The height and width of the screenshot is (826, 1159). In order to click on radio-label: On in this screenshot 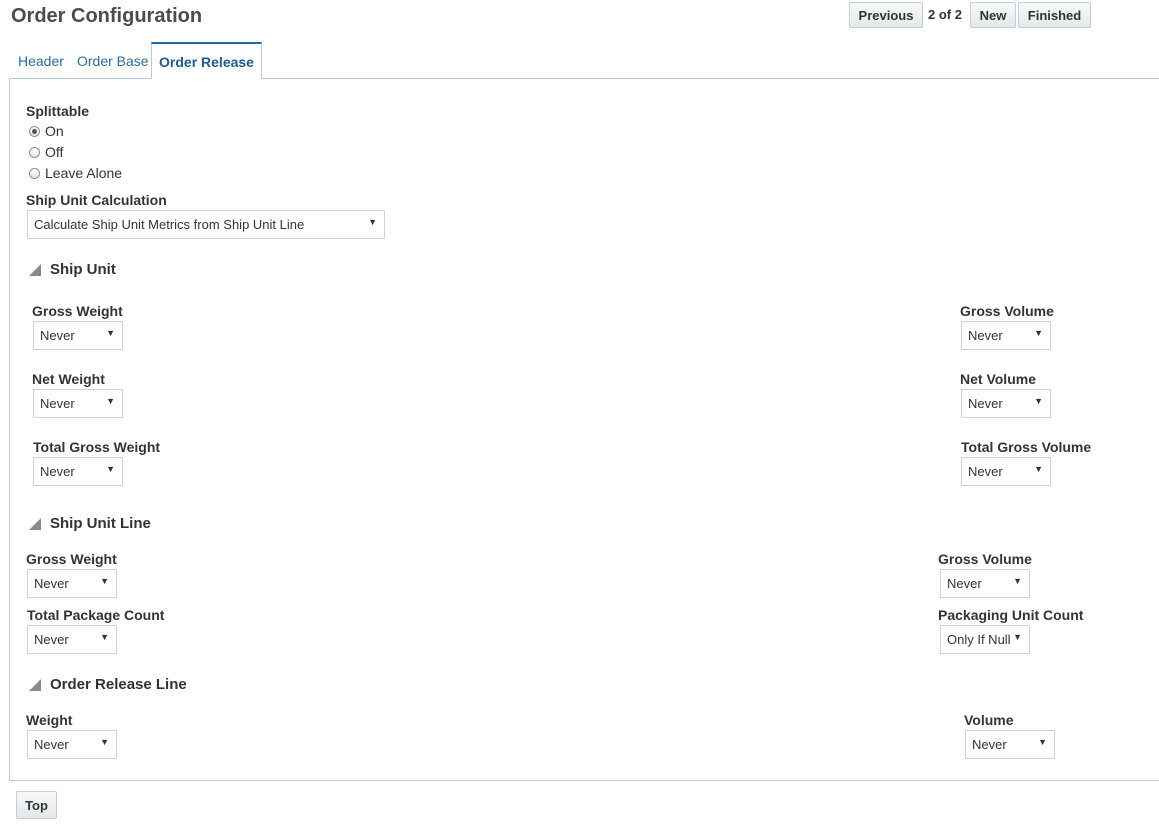, I will do `click(54, 131)`.